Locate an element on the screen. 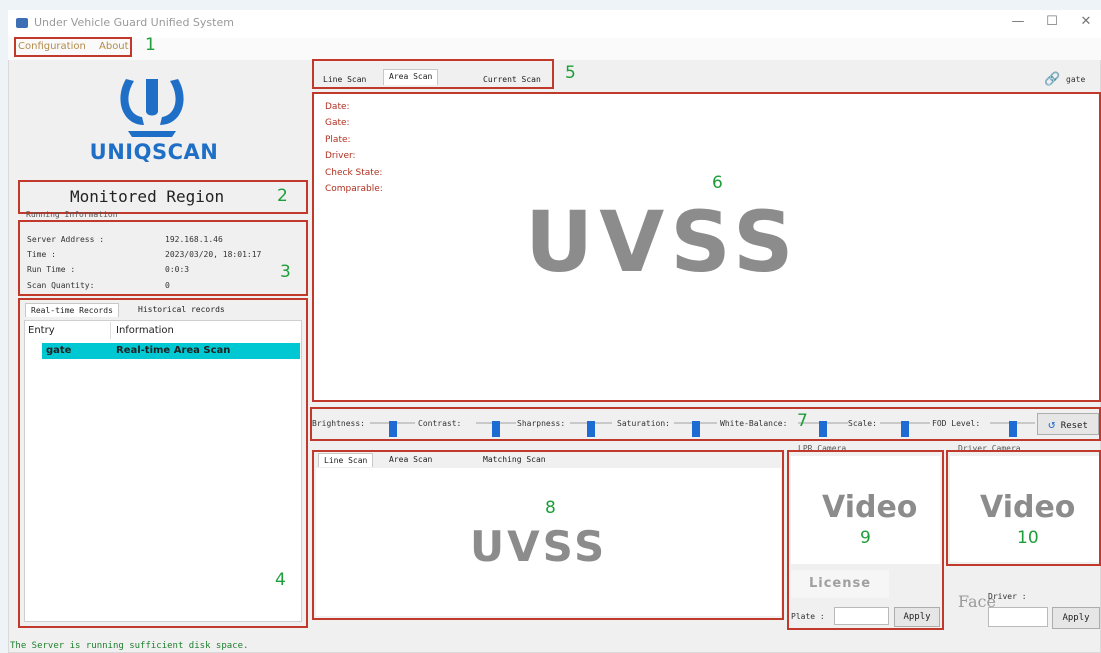 This screenshot has width=1101, height=653. close-button: ✕ is located at coordinates (1086, 22).